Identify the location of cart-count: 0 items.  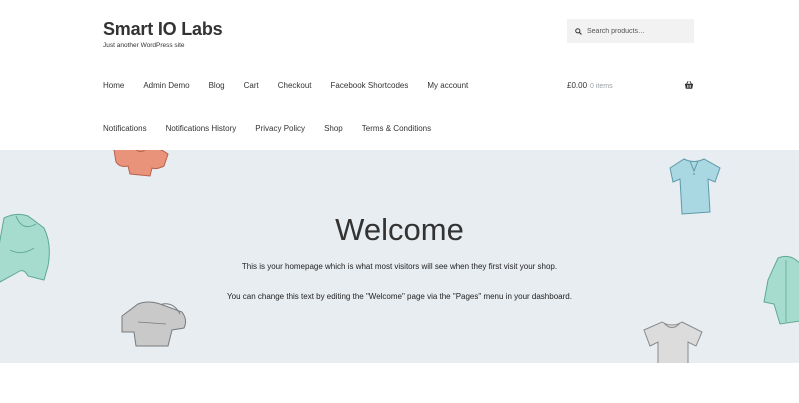
(601, 86).